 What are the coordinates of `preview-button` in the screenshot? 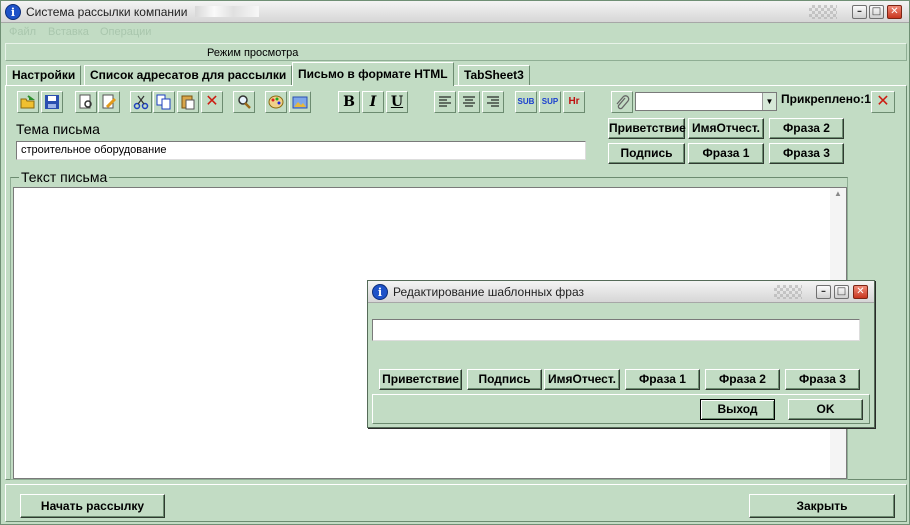 It's located at (86, 102).